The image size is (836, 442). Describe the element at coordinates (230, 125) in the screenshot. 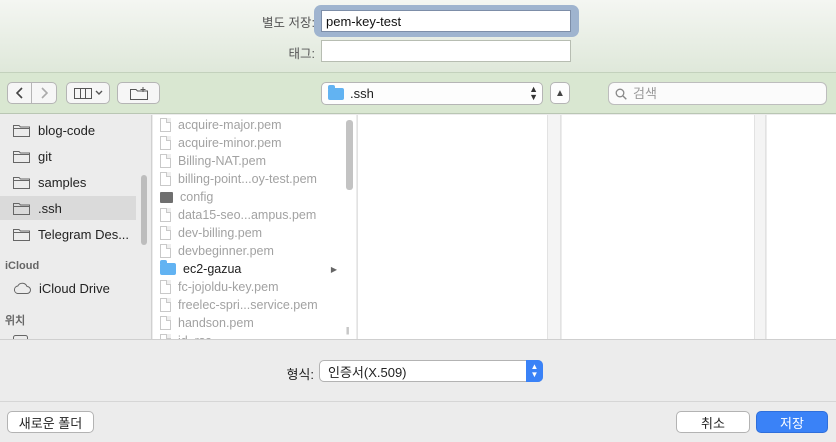

I see `file-name: acquire-major.pem` at that location.